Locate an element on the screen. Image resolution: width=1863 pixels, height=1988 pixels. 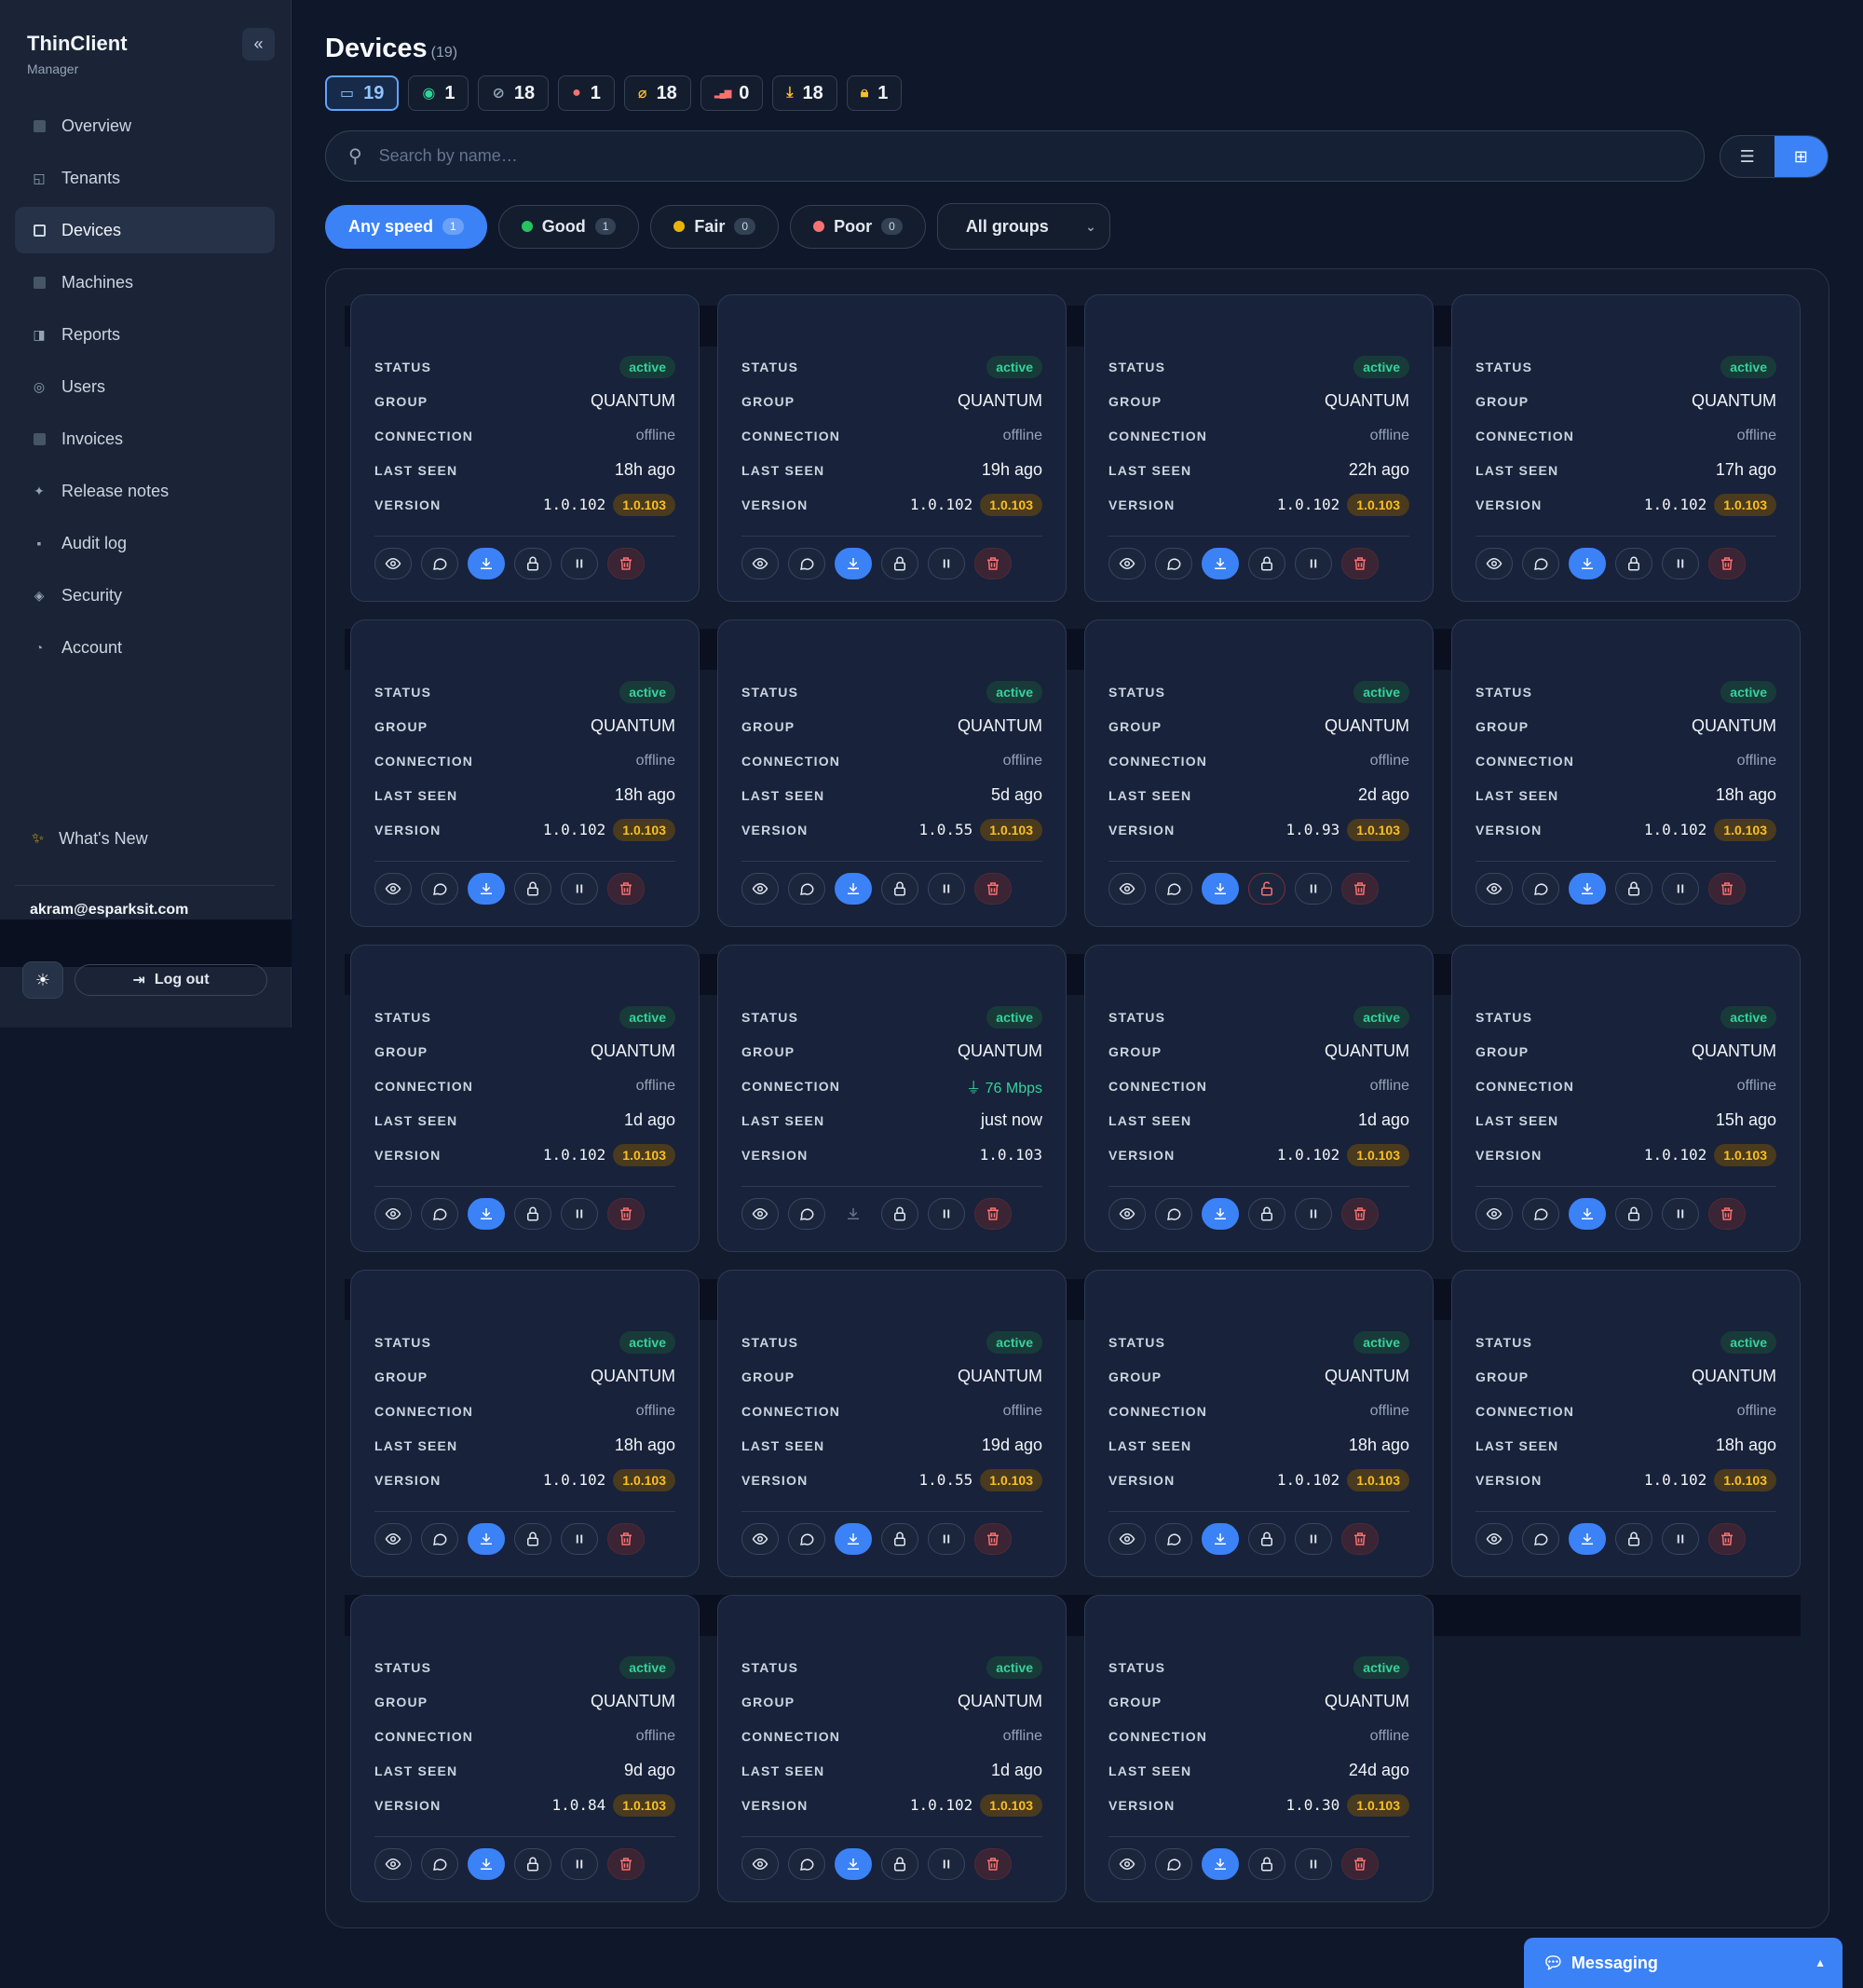
stat-signal: ▂▄▆ 0 is located at coordinates (732, 93).